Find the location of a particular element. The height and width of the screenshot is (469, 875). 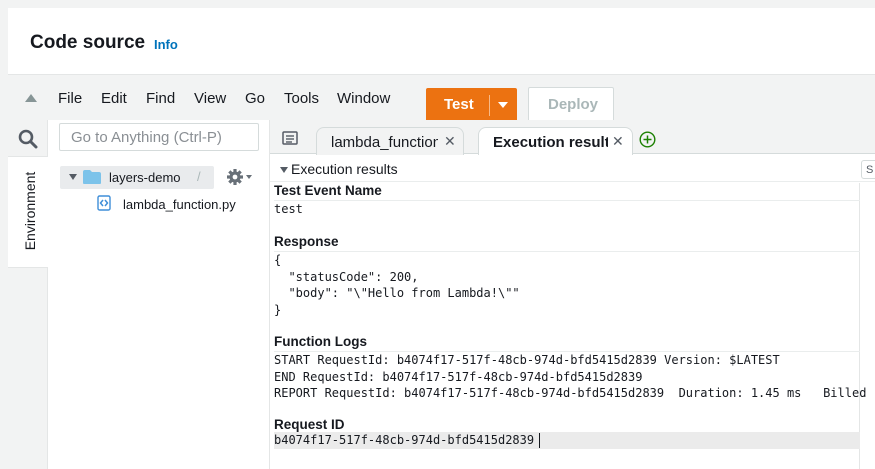

menu-edit: Edit is located at coordinates (114, 98).